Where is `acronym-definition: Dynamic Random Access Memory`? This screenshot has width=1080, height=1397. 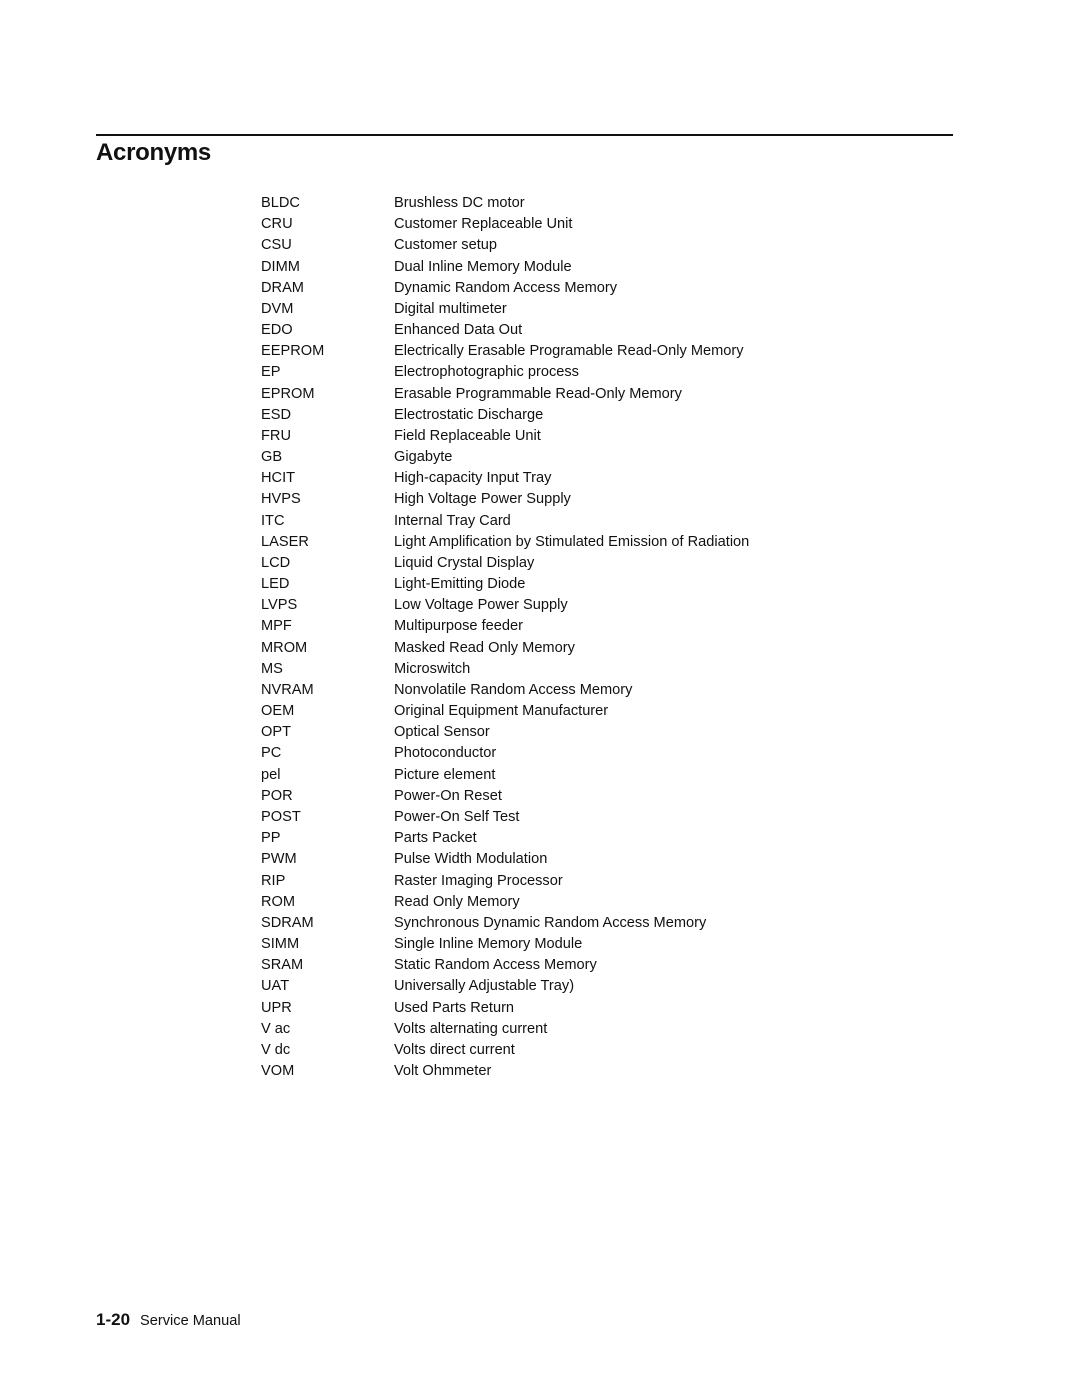
acronym-definition: Dynamic Random Access Memory is located at coordinates (506, 287).